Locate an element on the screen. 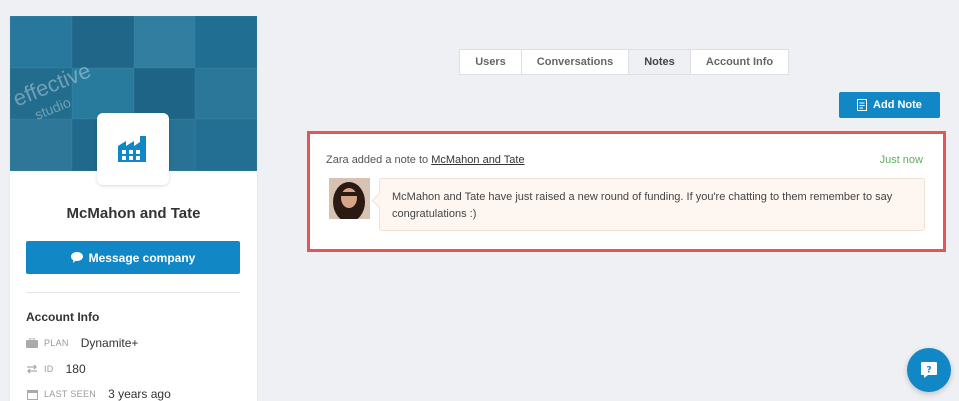 The width and height of the screenshot is (959, 401). attribute-label: PLAN is located at coordinates (56, 343).